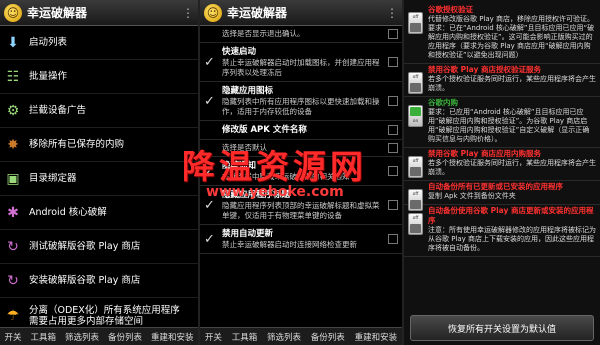 Image resolution: width=600 pixels, height=345 pixels. Describe the element at coordinates (415, 121) in the screenshot. I see `toggle-state-label: on` at that location.